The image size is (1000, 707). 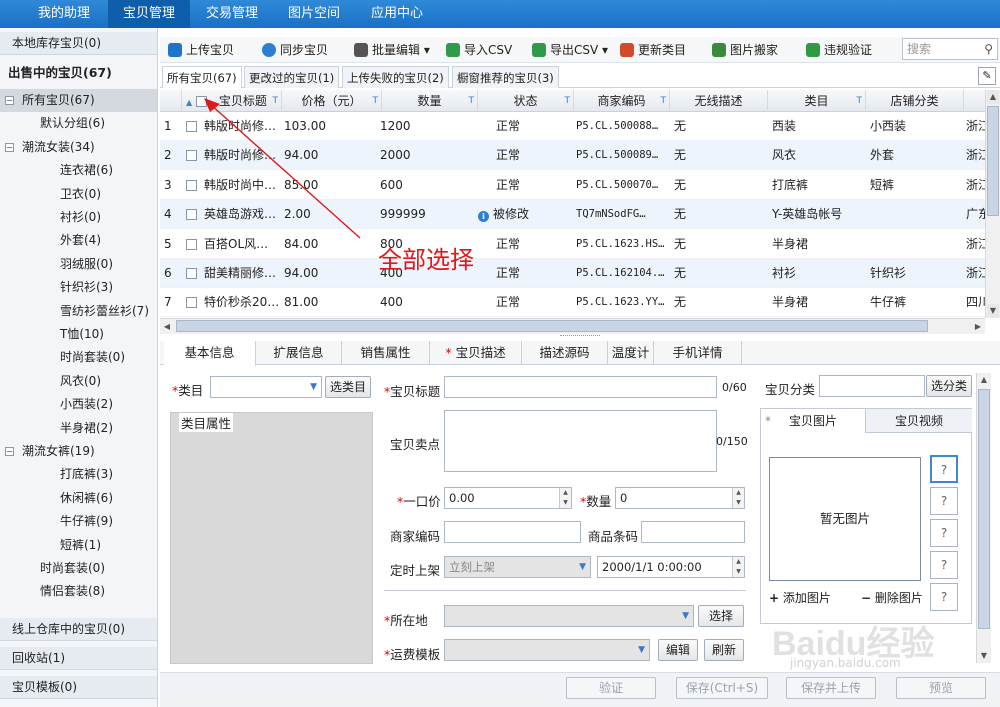 I want to click on tab-item-description: * 宝贝描述, so click(x=476, y=353).